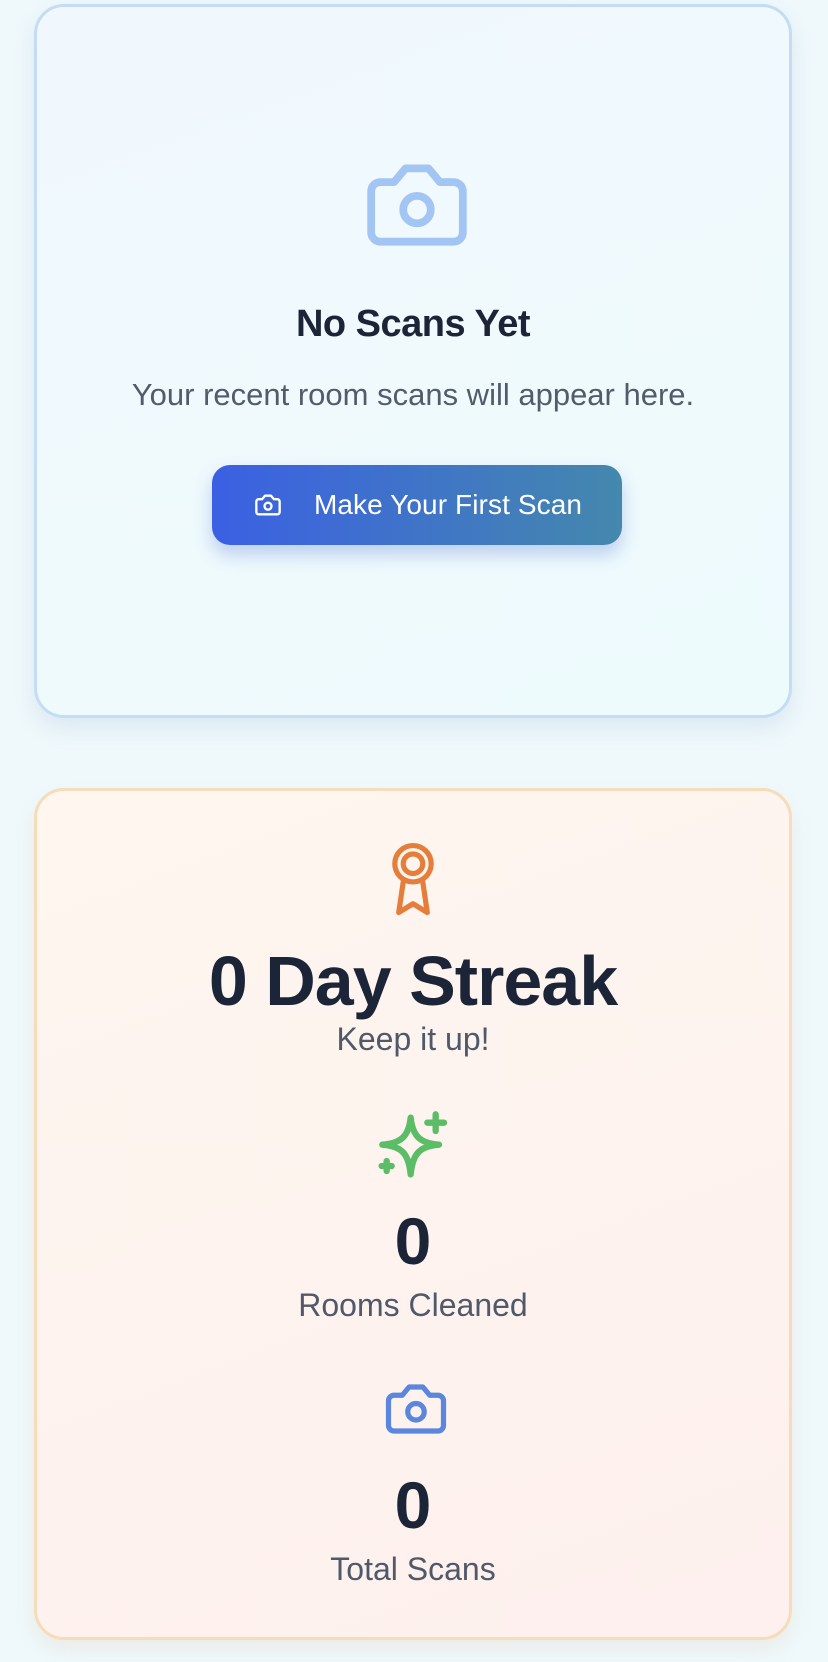 This screenshot has height=1662, width=828. What do you see at coordinates (413, 981) in the screenshot?
I see `streak-title: 0 Day Streak` at bounding box center [413, 981].